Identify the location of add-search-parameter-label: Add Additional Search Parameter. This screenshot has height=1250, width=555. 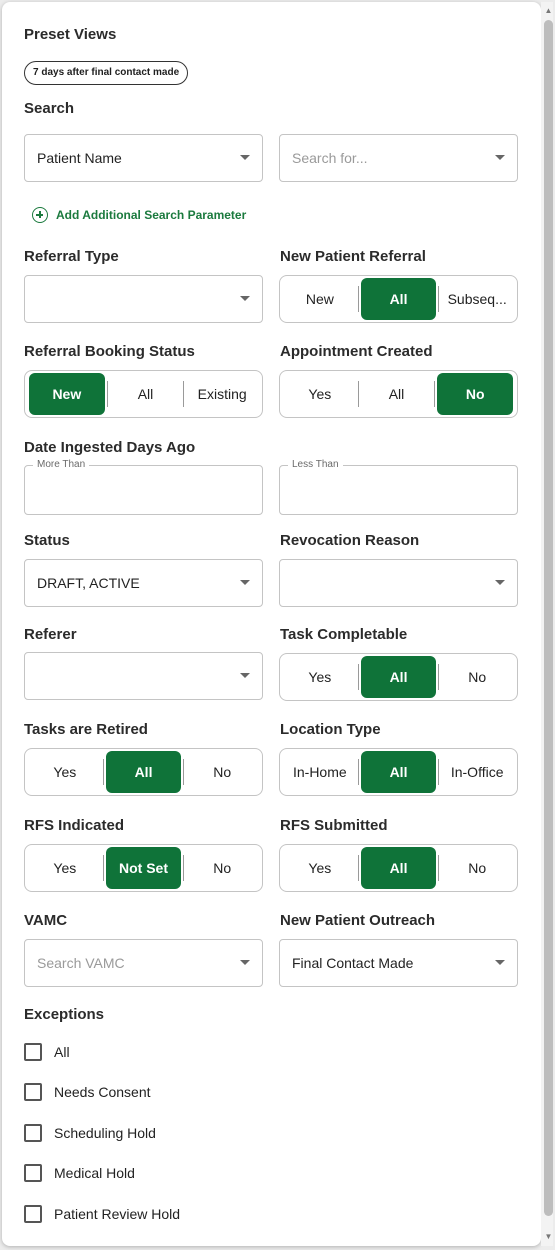
(151, 215).